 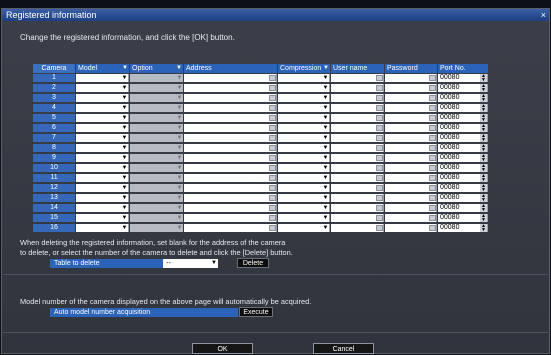 What do you see at coordinates (253, 263) in the screenshot?
I see `delete-button: Delete` at bounding box center [253, 263].